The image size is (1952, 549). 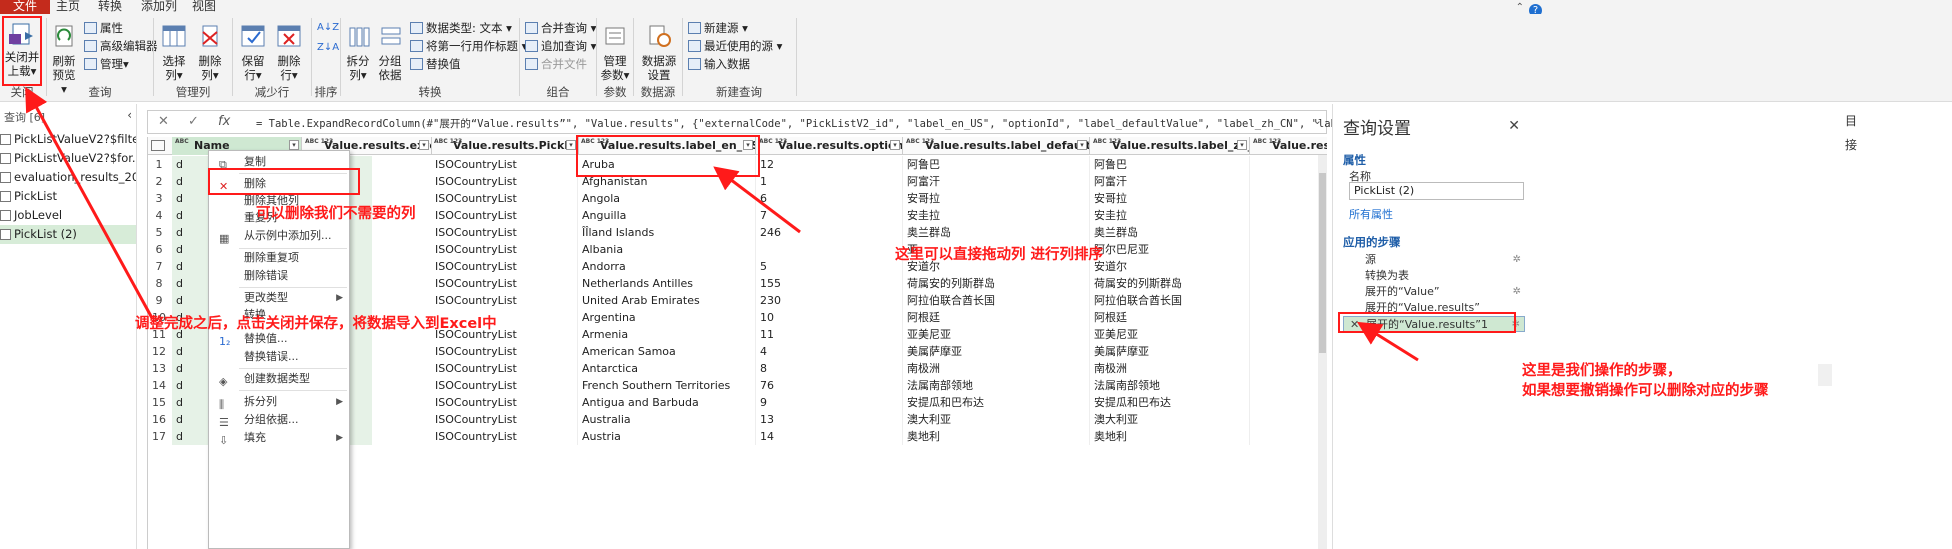 I want to click on annotation-steps-1: 这里是我们操作的步骤，, so click(x=1602, y=371).